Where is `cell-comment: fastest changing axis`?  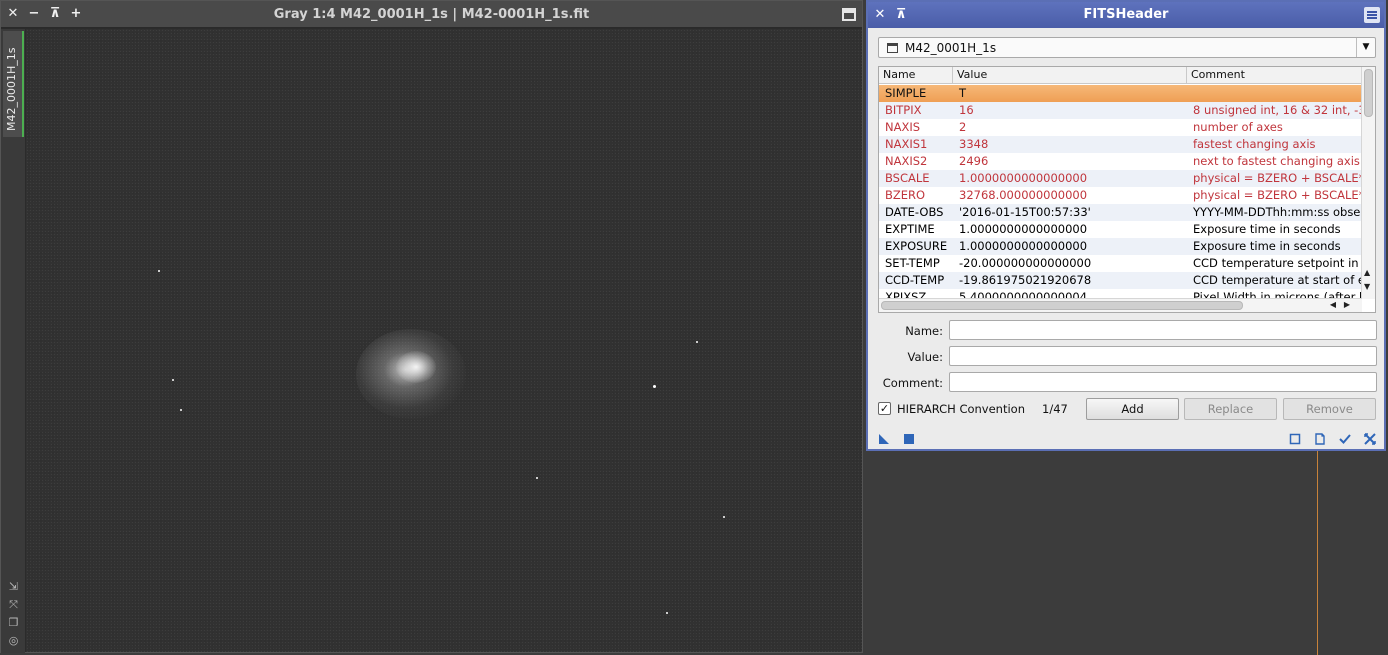
cell-comment: fastest changing axis is located at coordinates (1254, 144).